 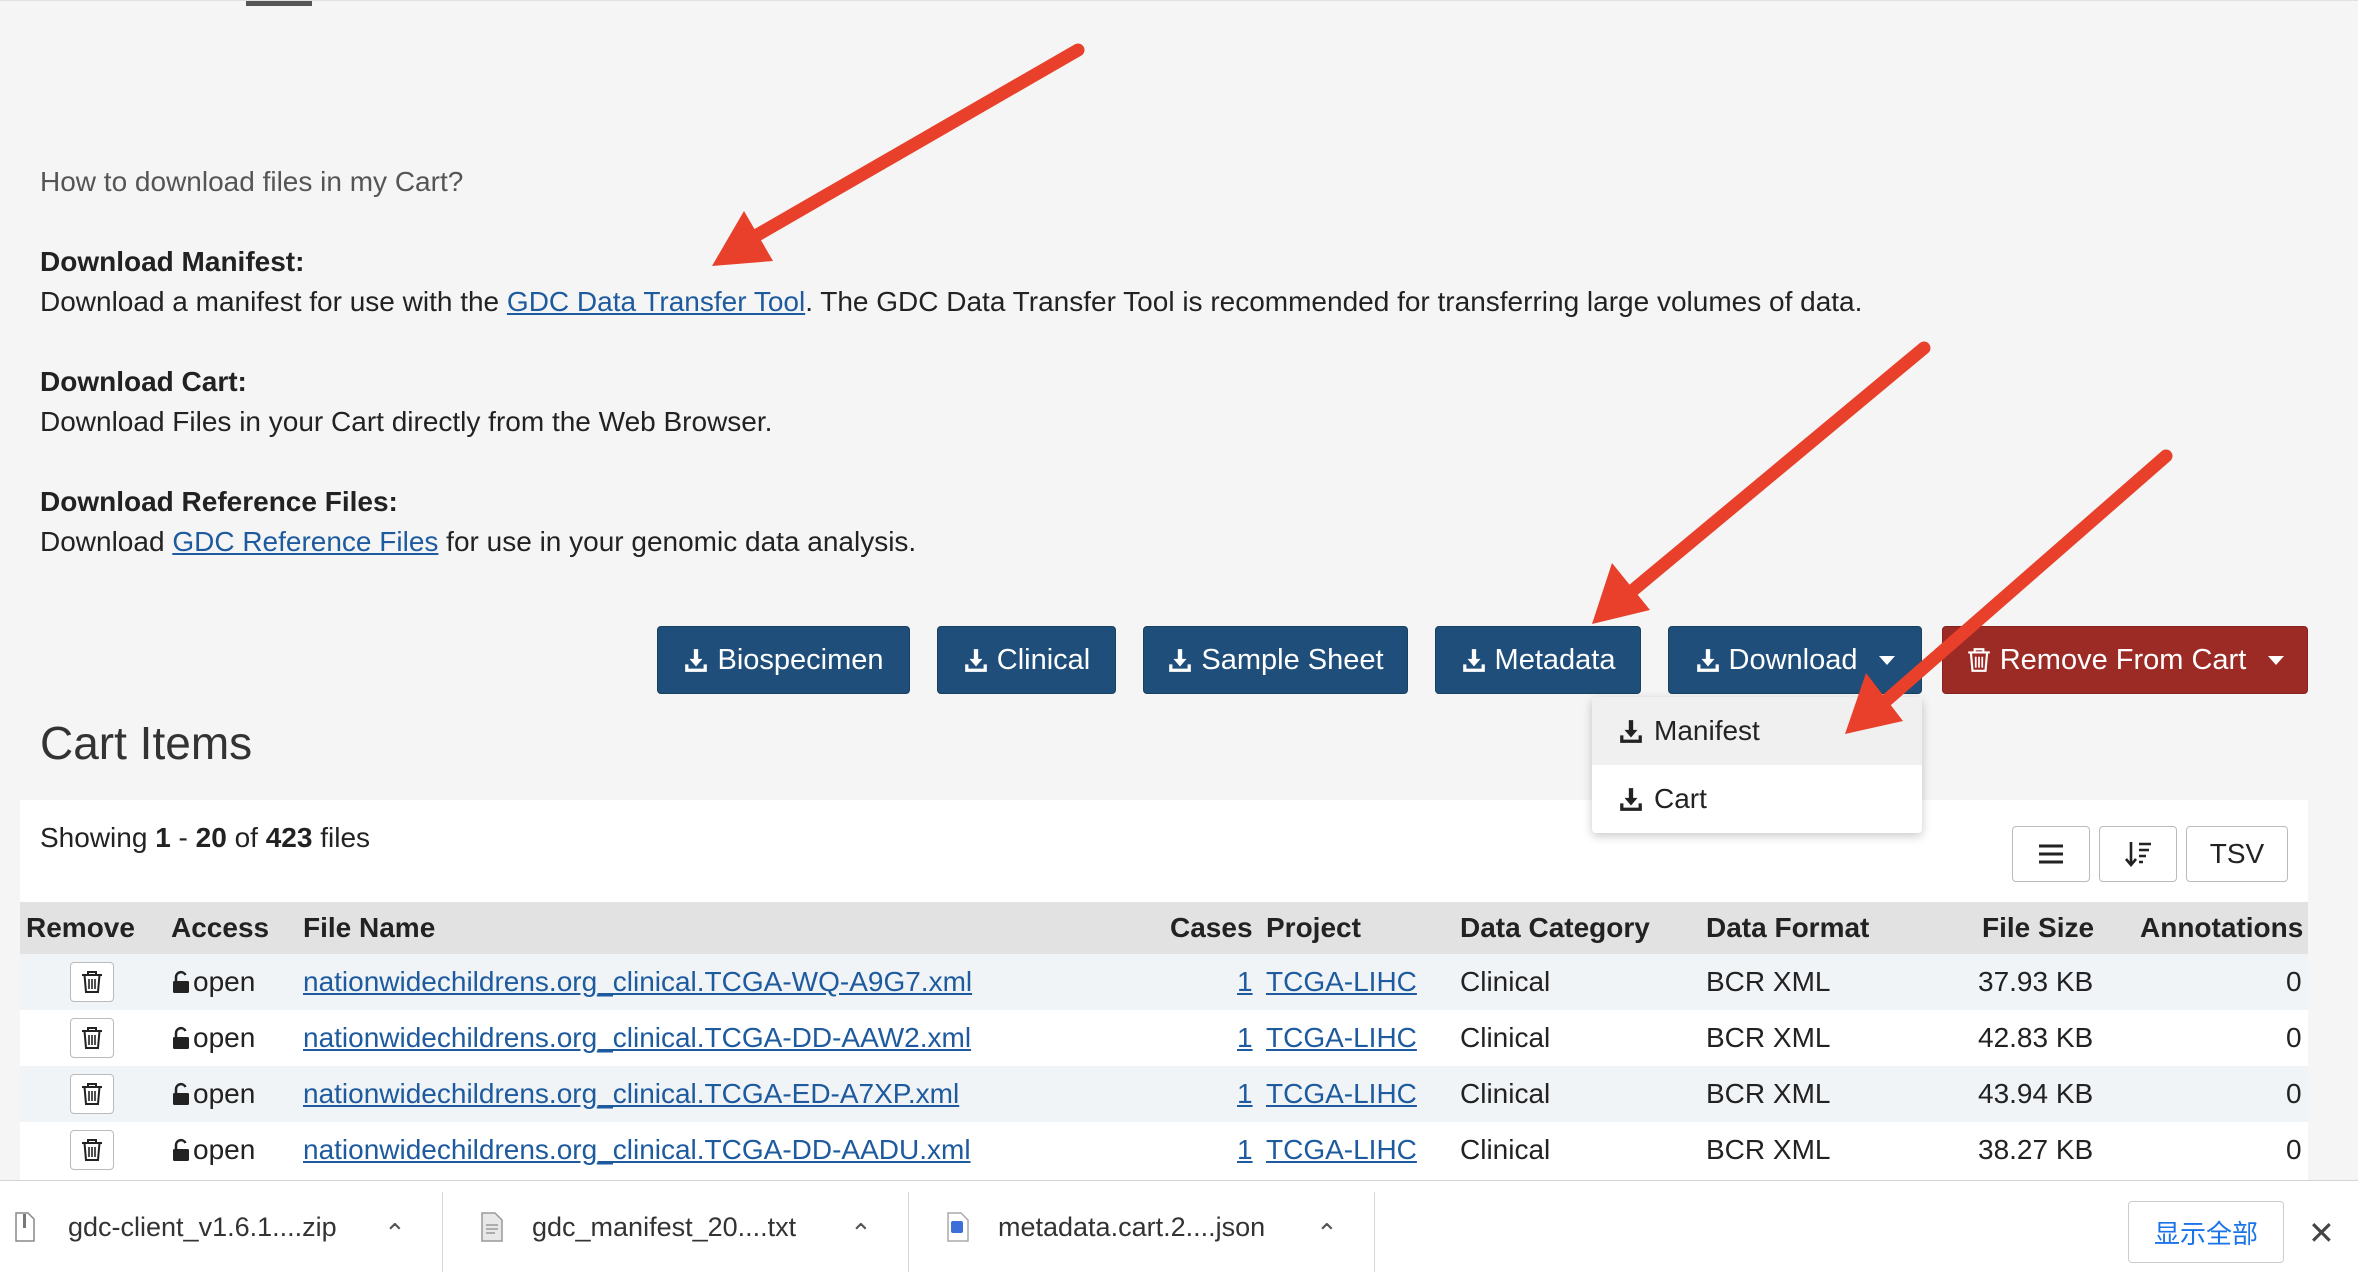 I want to click on download-item-zip: gdc-client_v1.6.1....zip, so click(x=175, y=1227).